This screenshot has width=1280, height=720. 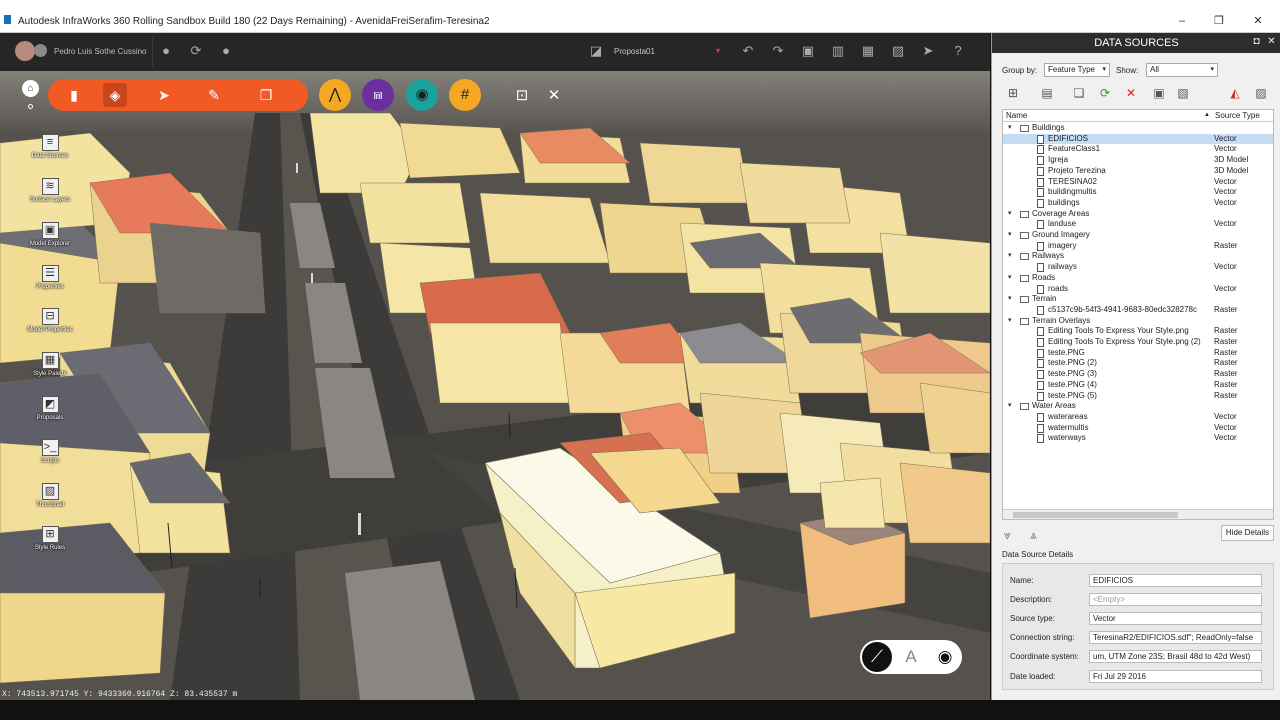 What do you see at coordinates (50, 320) in the screenshot?
I see `left-tool-model-properties: ⊟ Model Properties` at bounding box center [50, 320].